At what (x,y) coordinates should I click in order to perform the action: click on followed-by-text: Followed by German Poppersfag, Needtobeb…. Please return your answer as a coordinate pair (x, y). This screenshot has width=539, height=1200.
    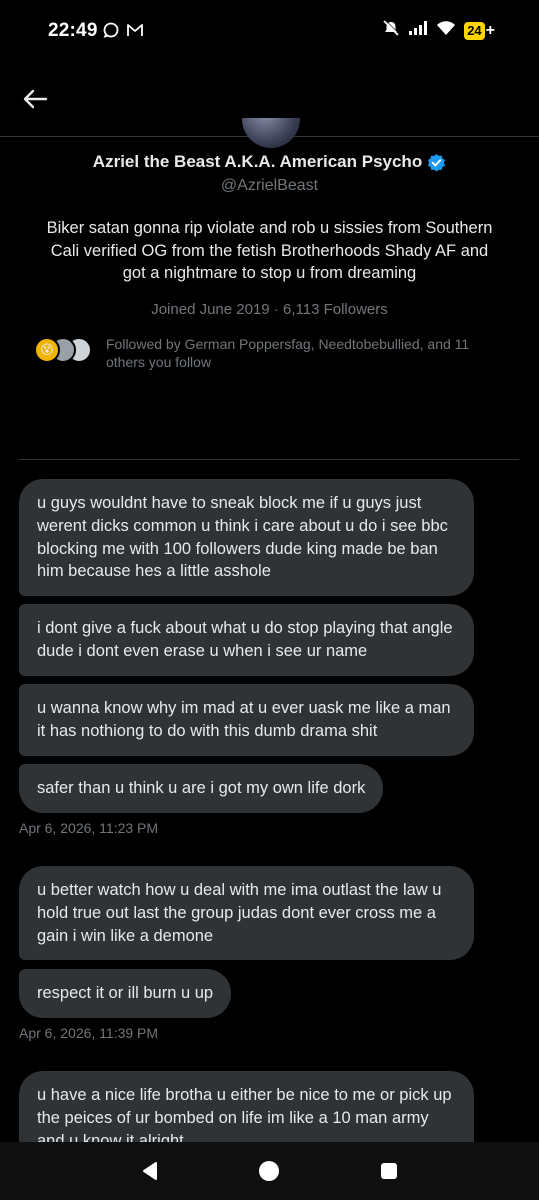
    Looking at the image, I should click on (288, 353).